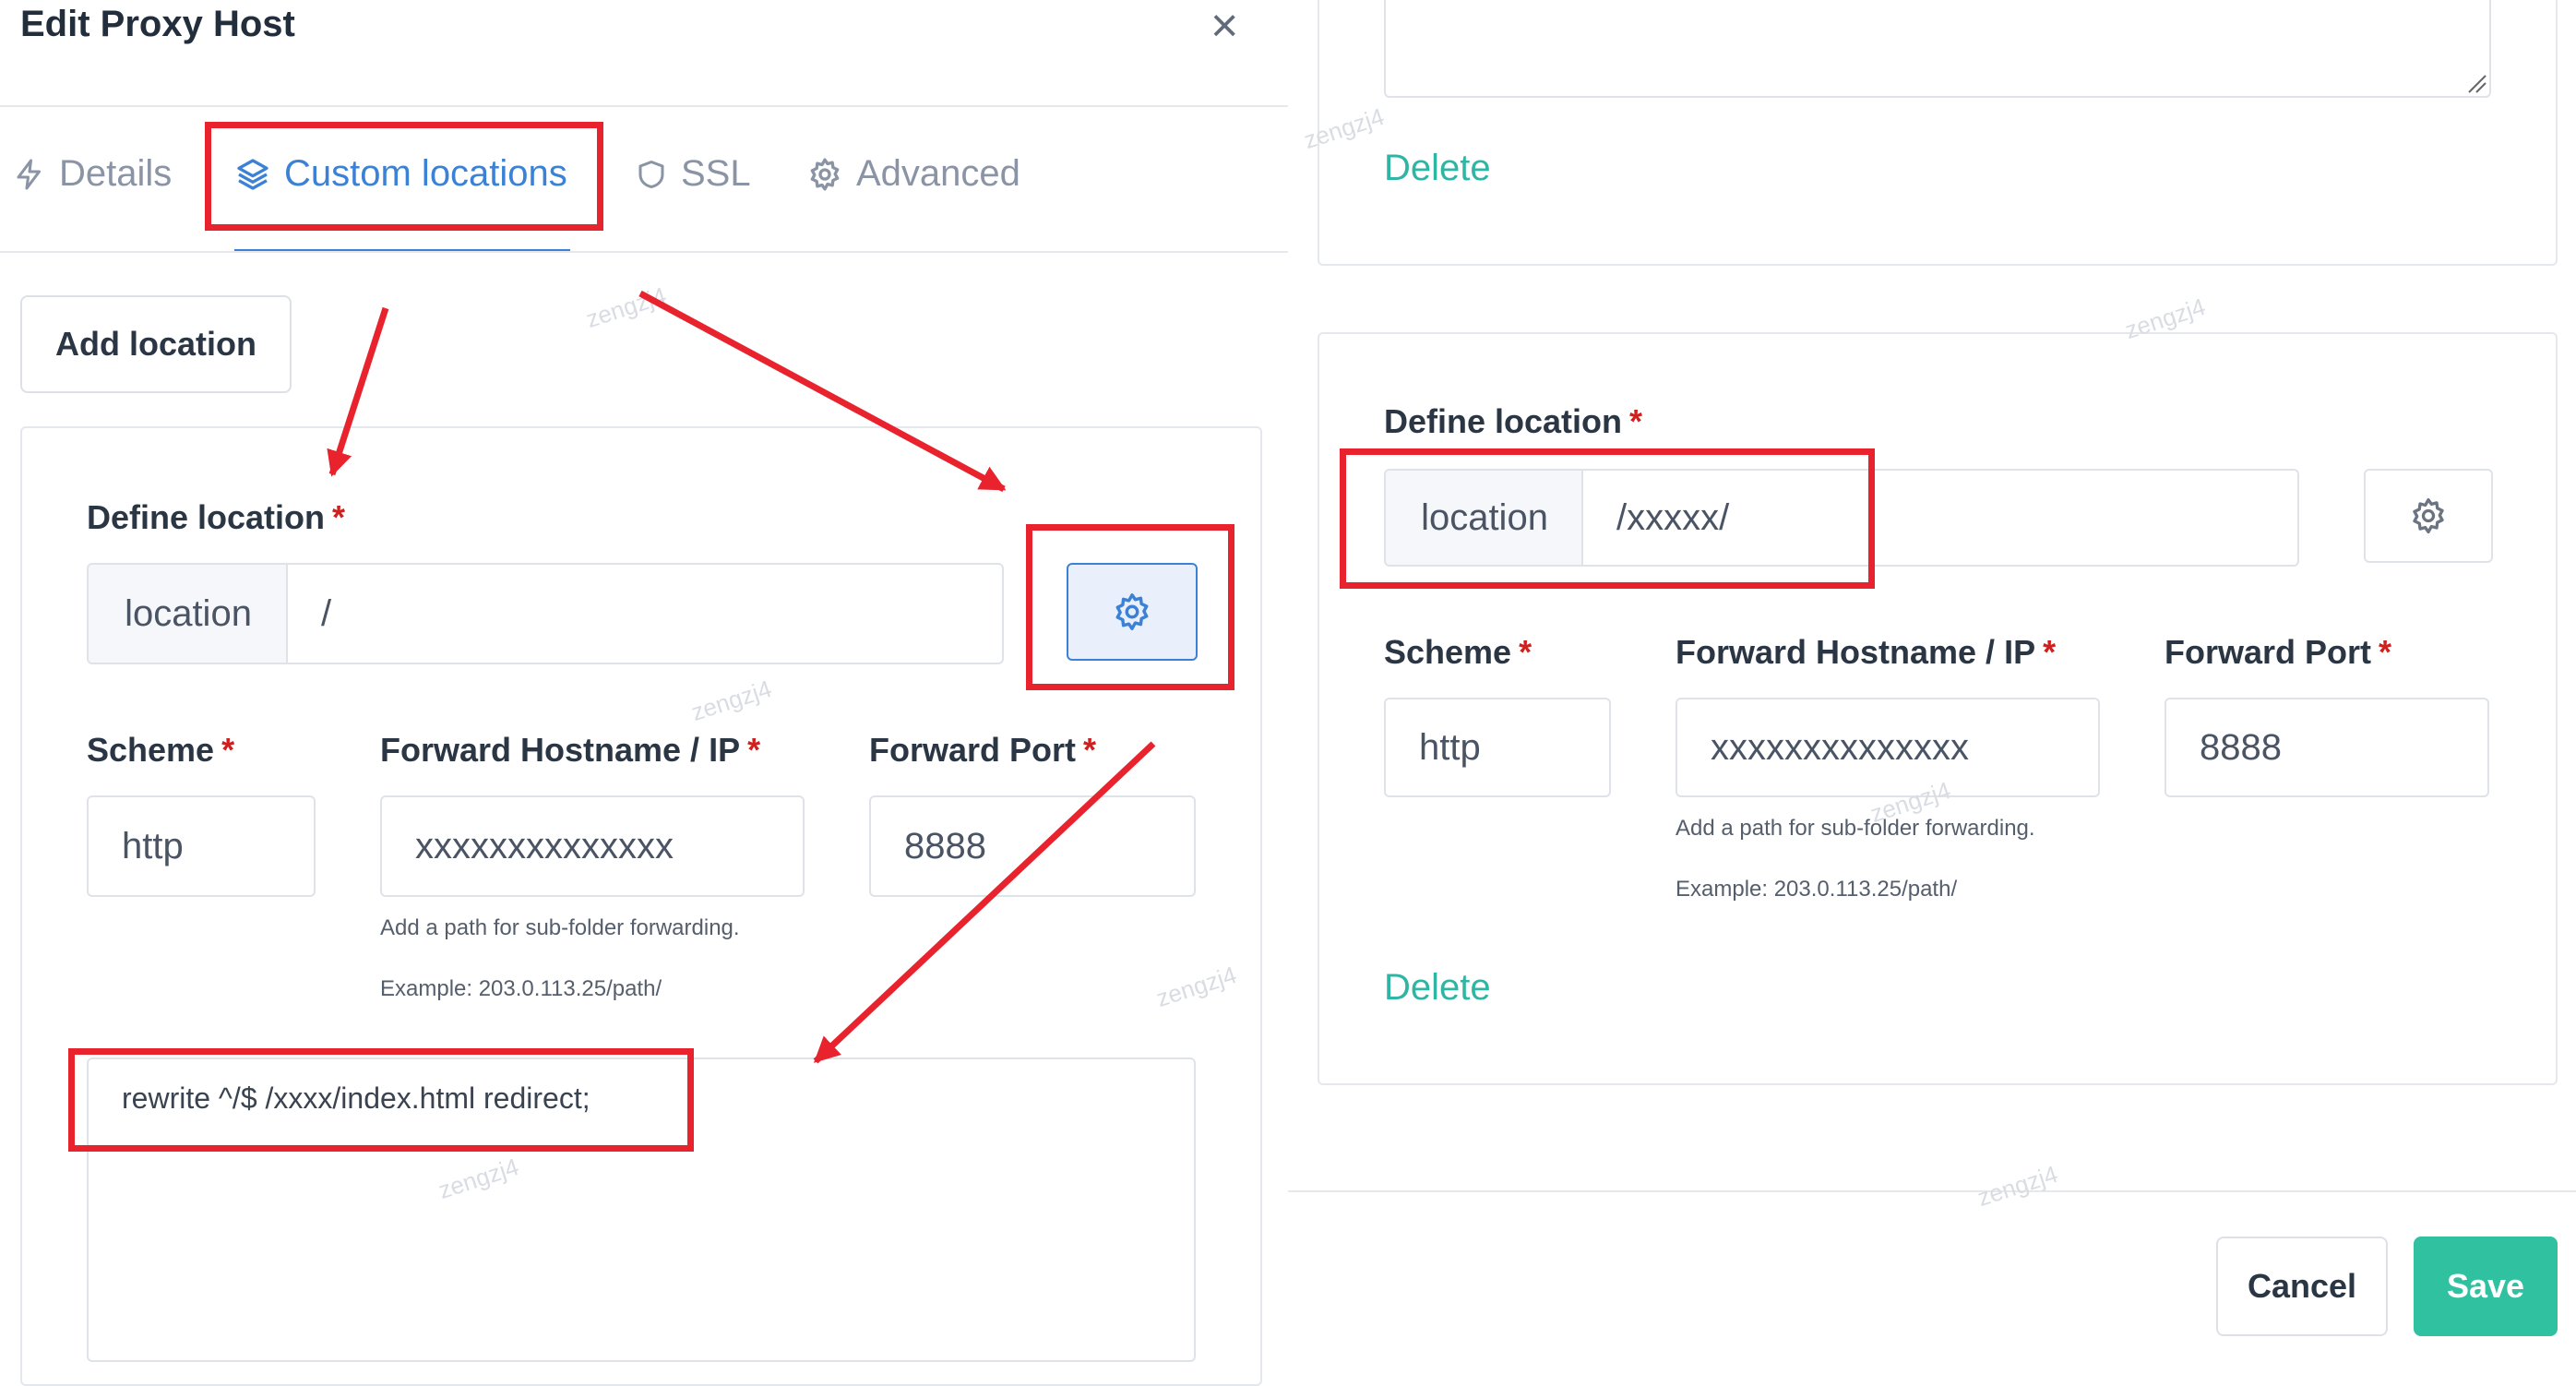 The width and height of the screenshot is (2576, 1386). Describe the element at coordinates (823, 391) in the screenshot. I see `arrow-to-gear-button` at that location.